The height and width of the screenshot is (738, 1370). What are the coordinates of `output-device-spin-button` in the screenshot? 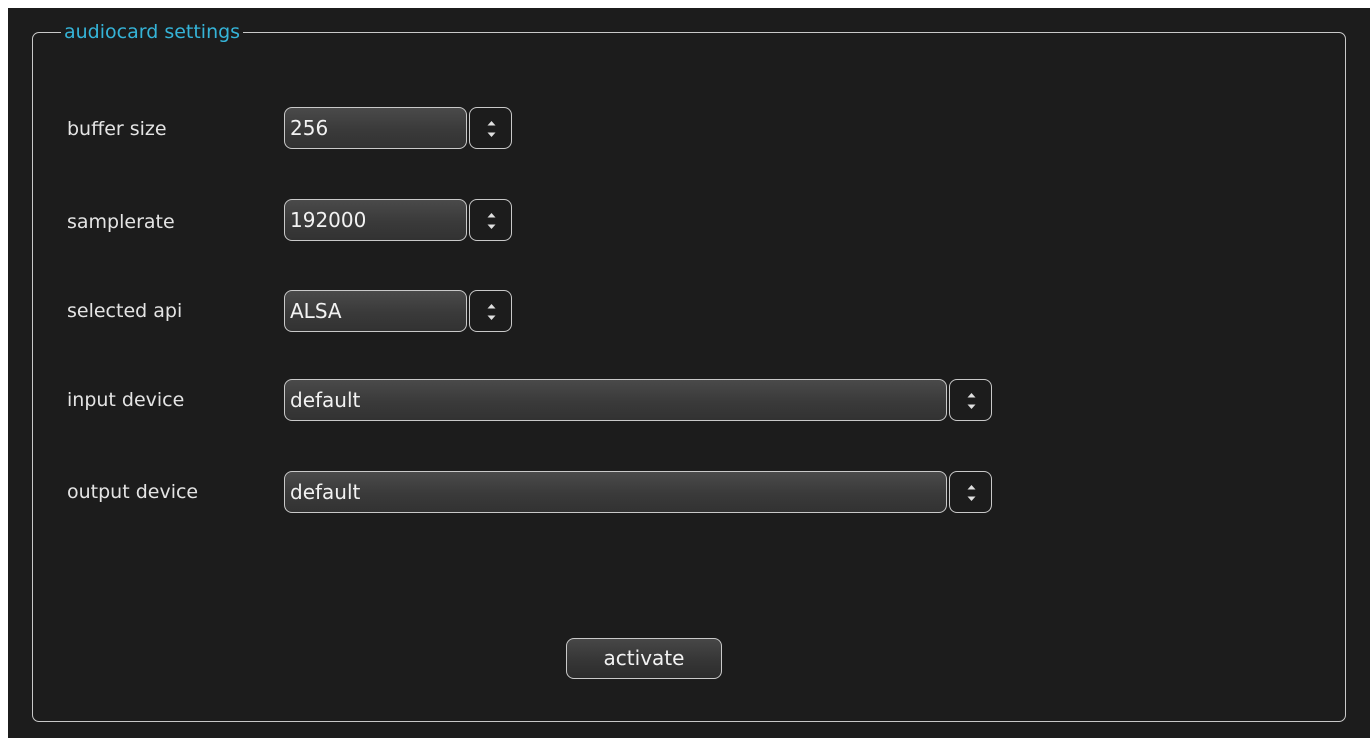 It's located at (970, 492).